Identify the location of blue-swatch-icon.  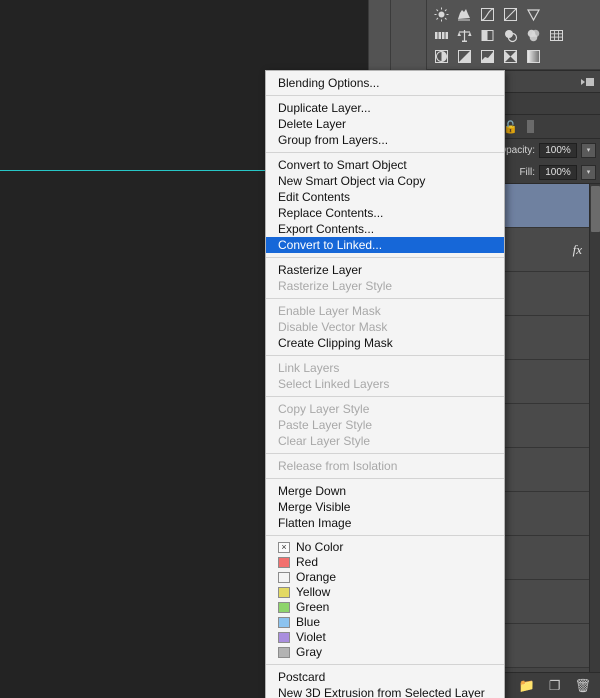
(284, 622).